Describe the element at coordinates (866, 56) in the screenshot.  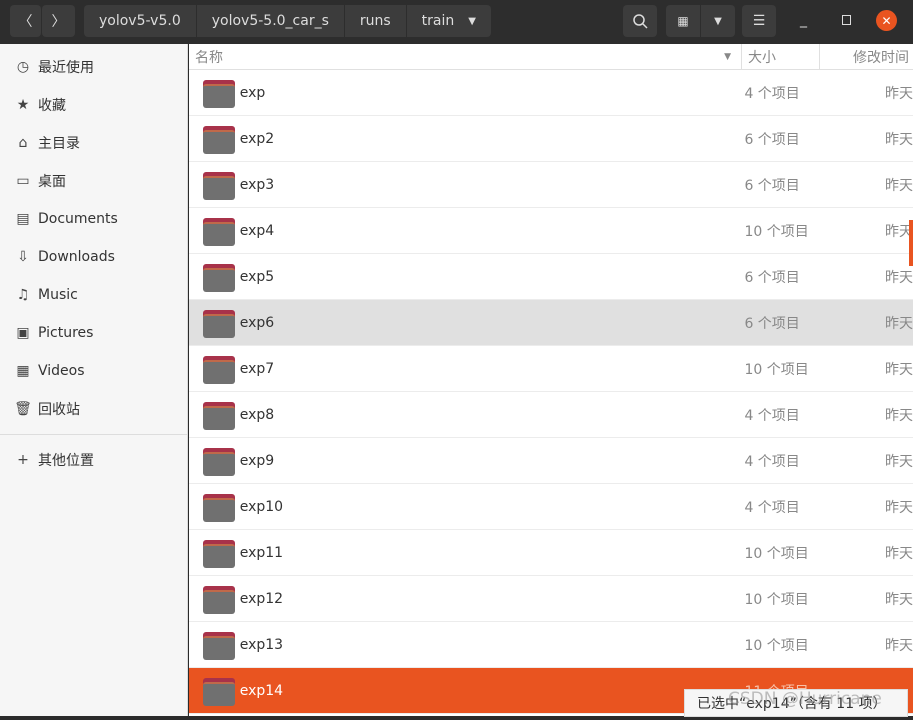
I see `column-modified: 修改时间` at that location.